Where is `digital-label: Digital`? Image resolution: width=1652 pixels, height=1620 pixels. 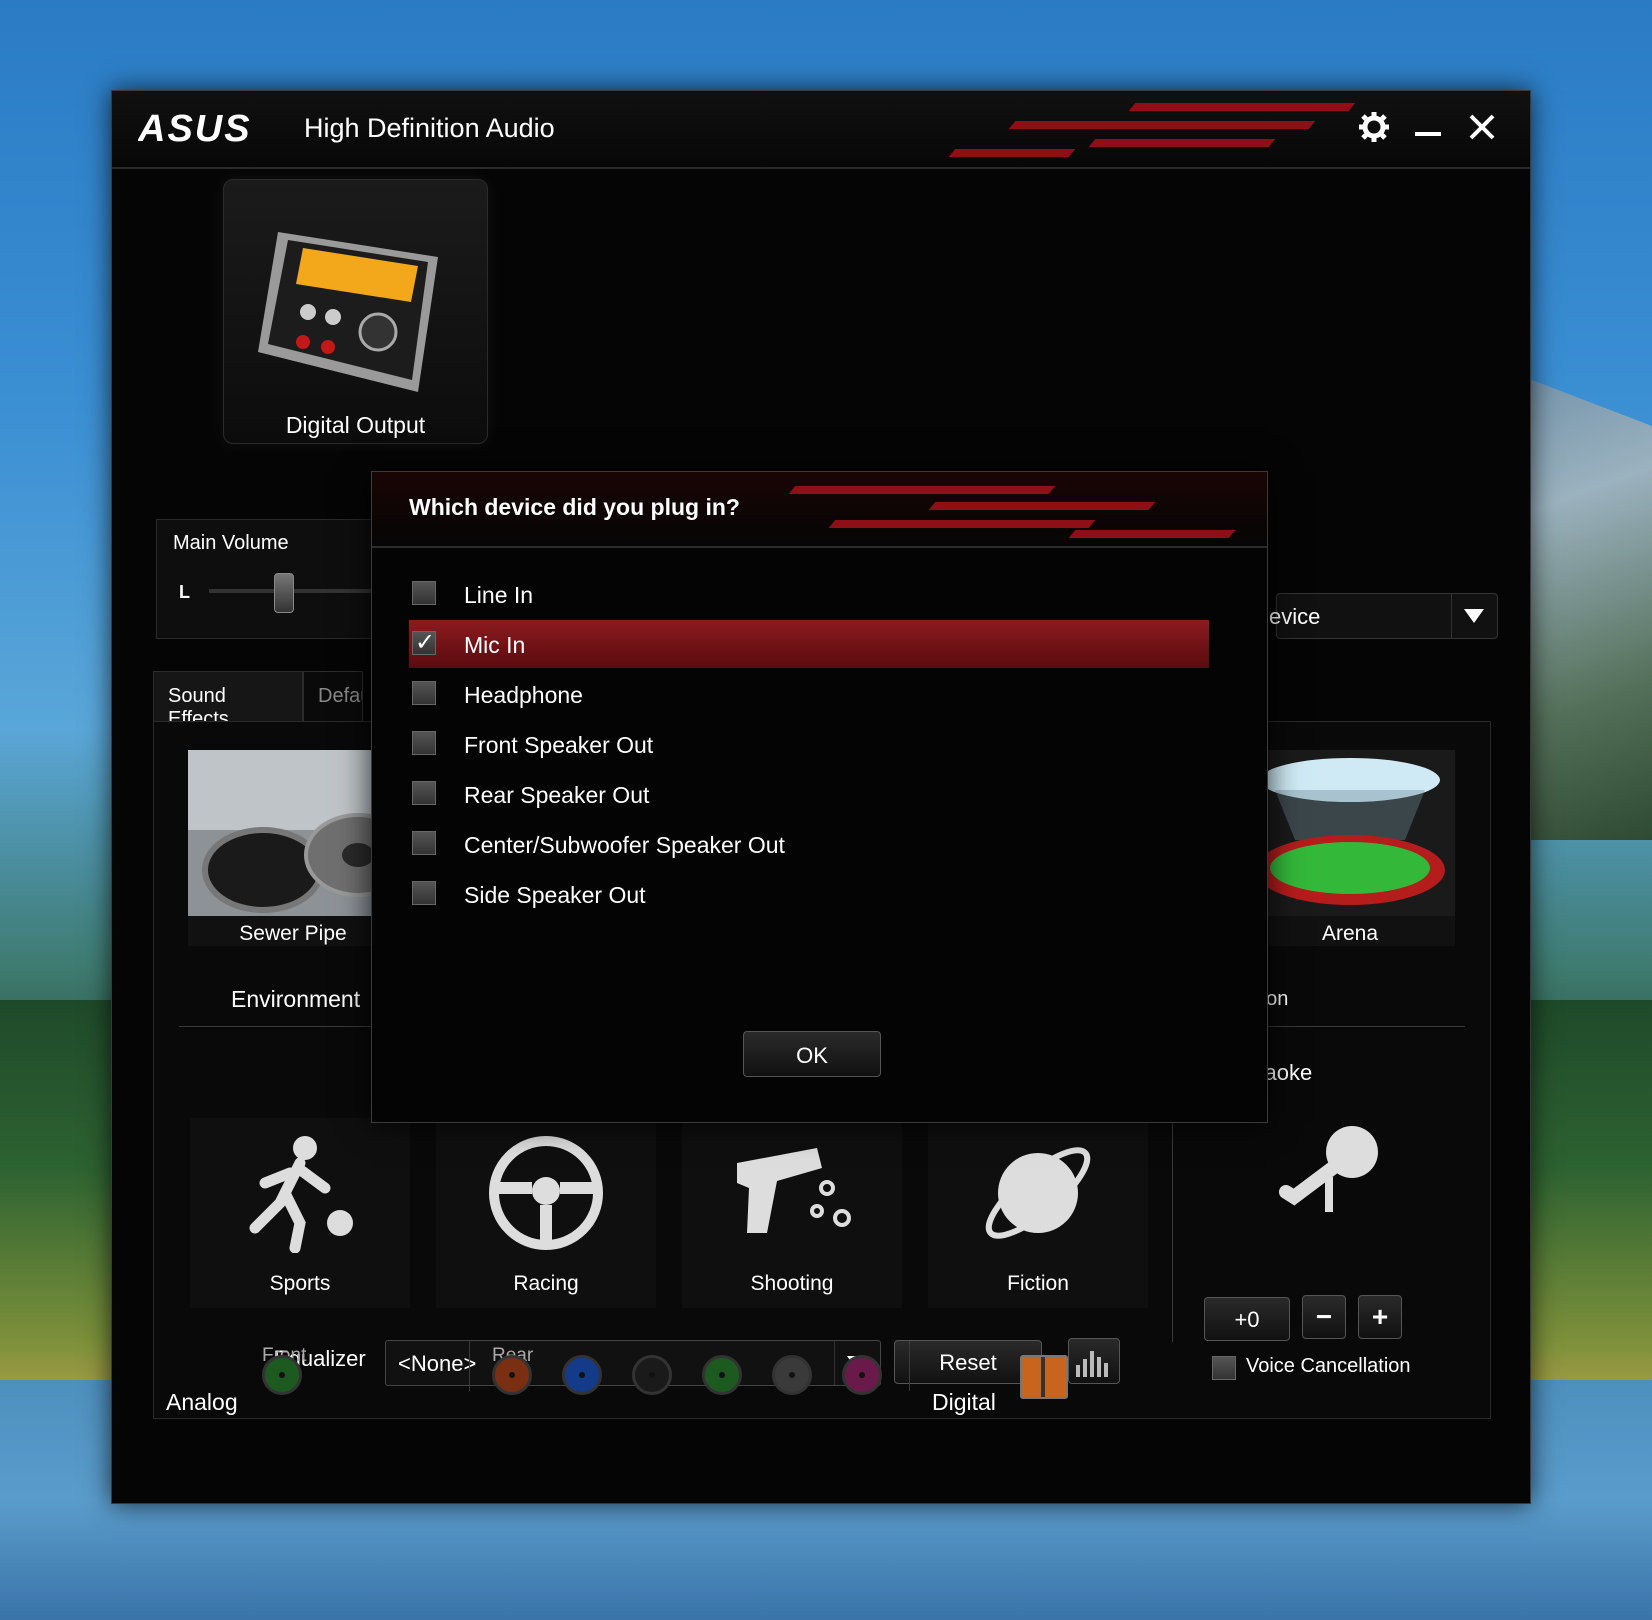
digital-label: Digital is located at coordinates (964, 1402).